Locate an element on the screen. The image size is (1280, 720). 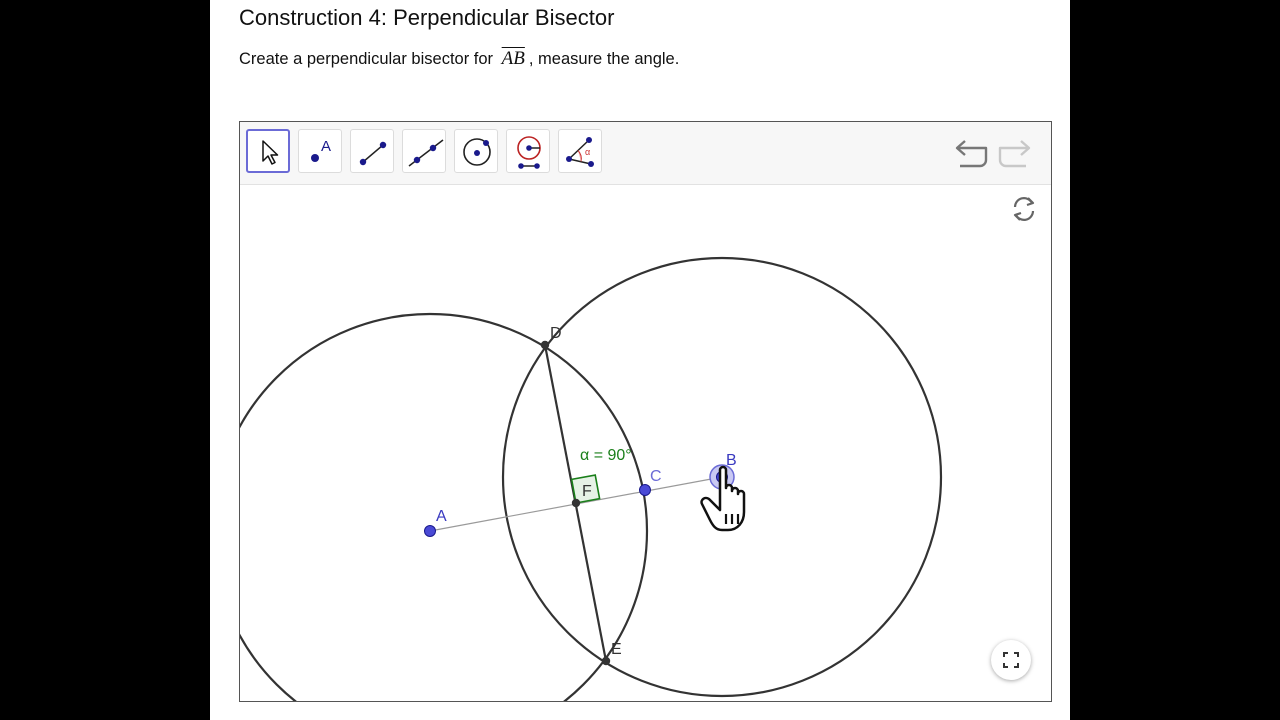
label-b: B is located at coordinates (731, 460).